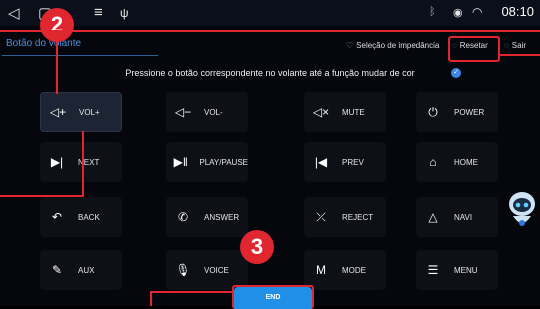  I want to click on mode-icon: M, so click(321, 270).